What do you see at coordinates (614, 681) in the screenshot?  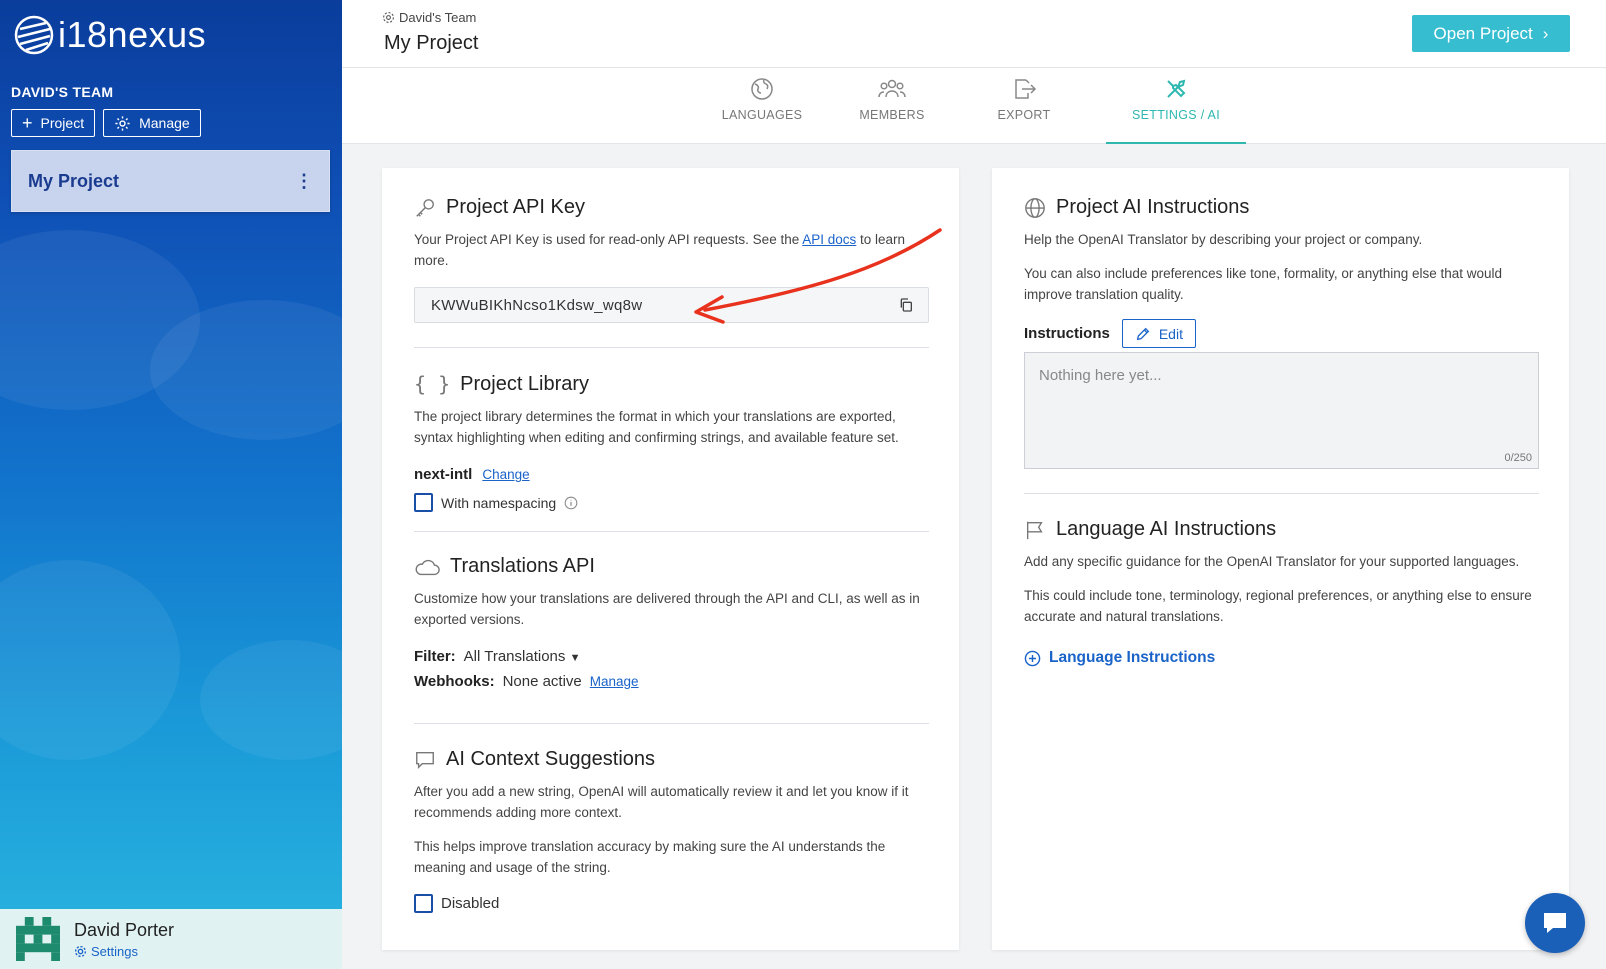 I see `manage-webhooks-link: Manage` at bounding box center [614, 681].